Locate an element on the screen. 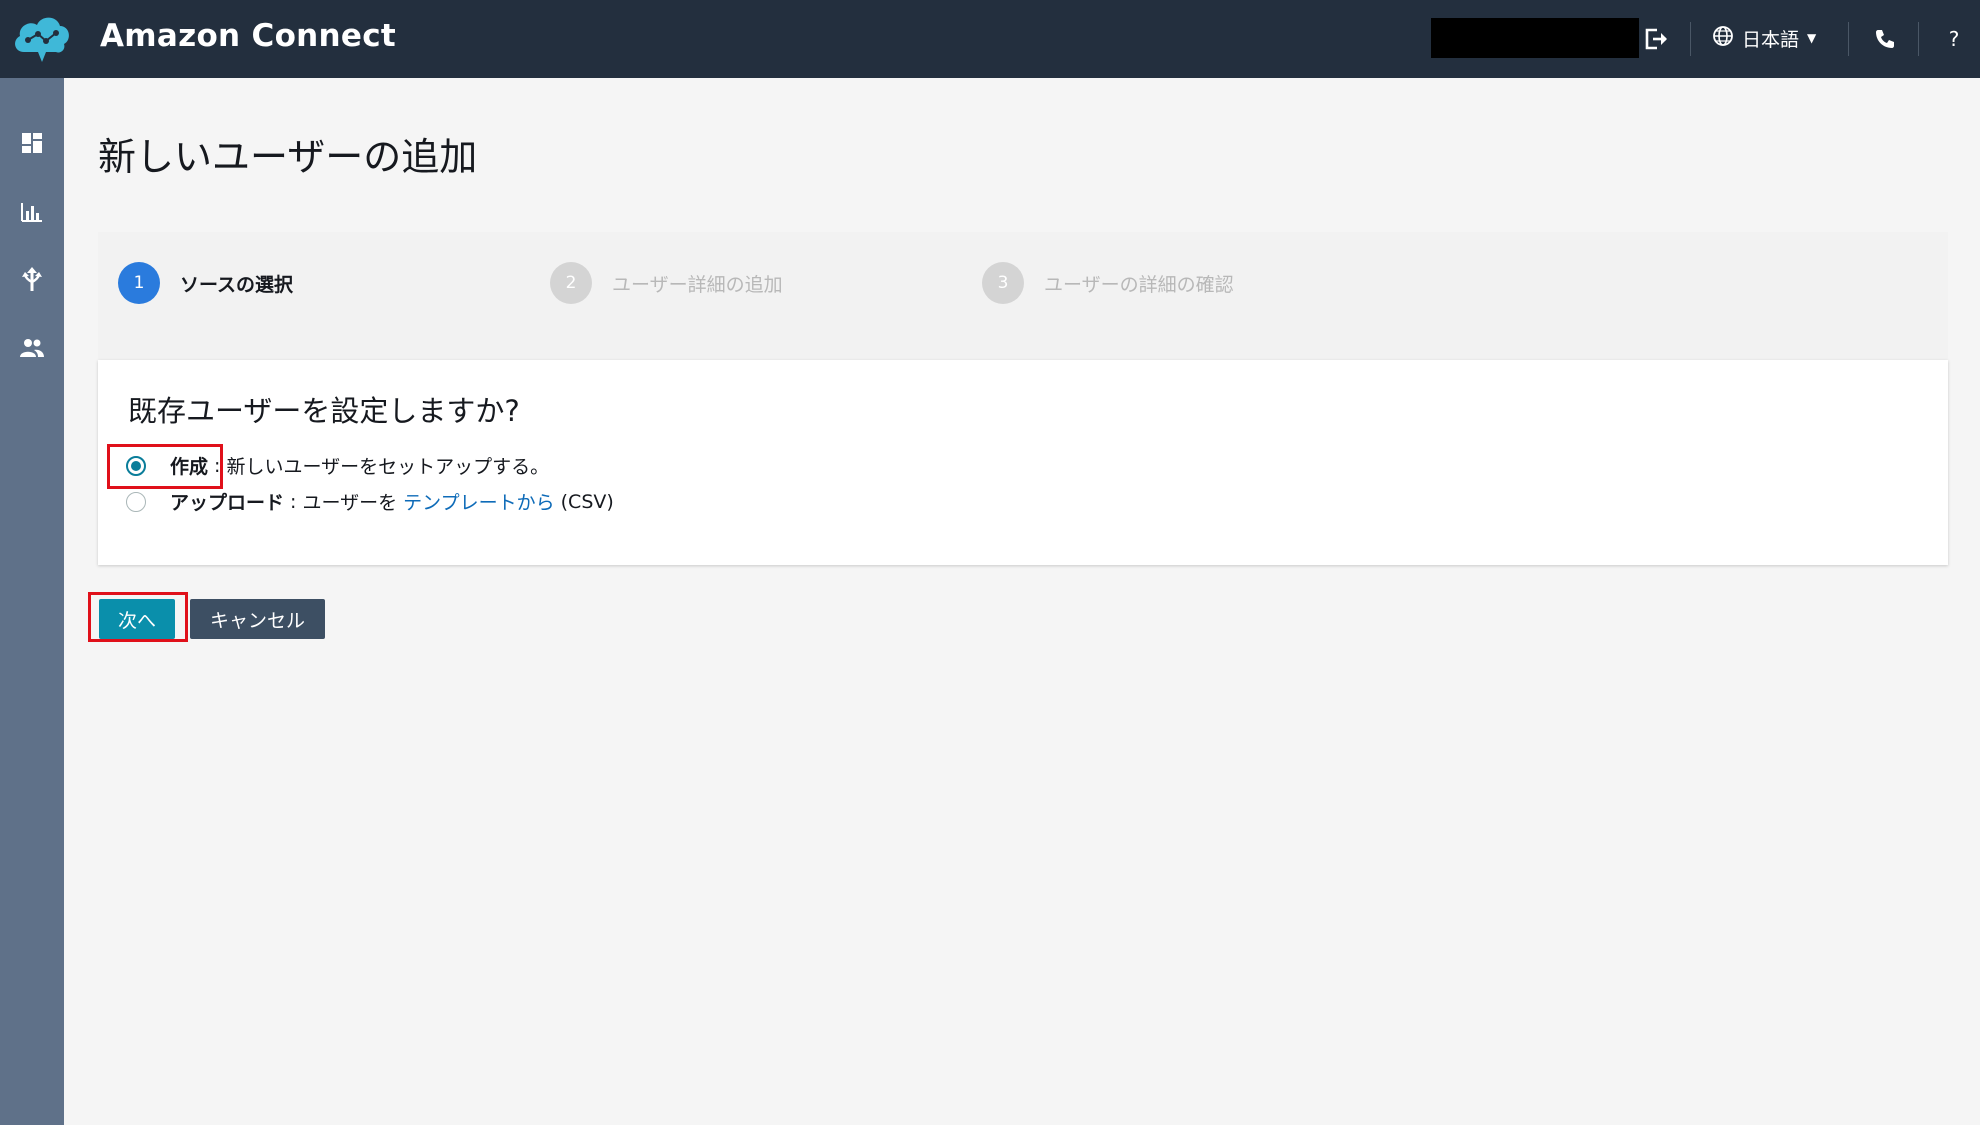 This screenshot has width=1980, height=1125. app-title: Amazon Connect is located at coordinates (248, 36).